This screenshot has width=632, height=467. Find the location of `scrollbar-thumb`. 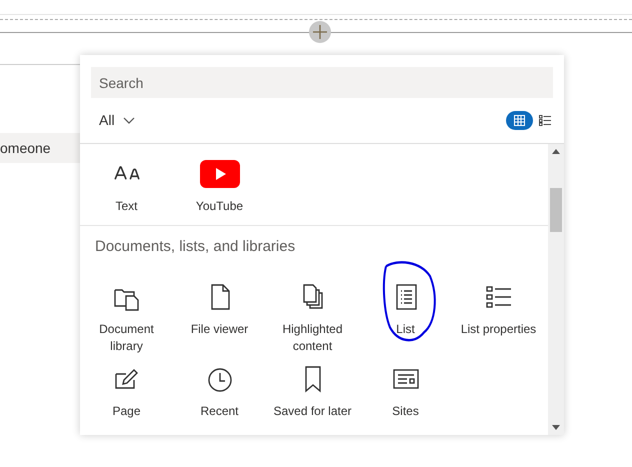

scrollbar-thumb is located at coordinates (556, 210).